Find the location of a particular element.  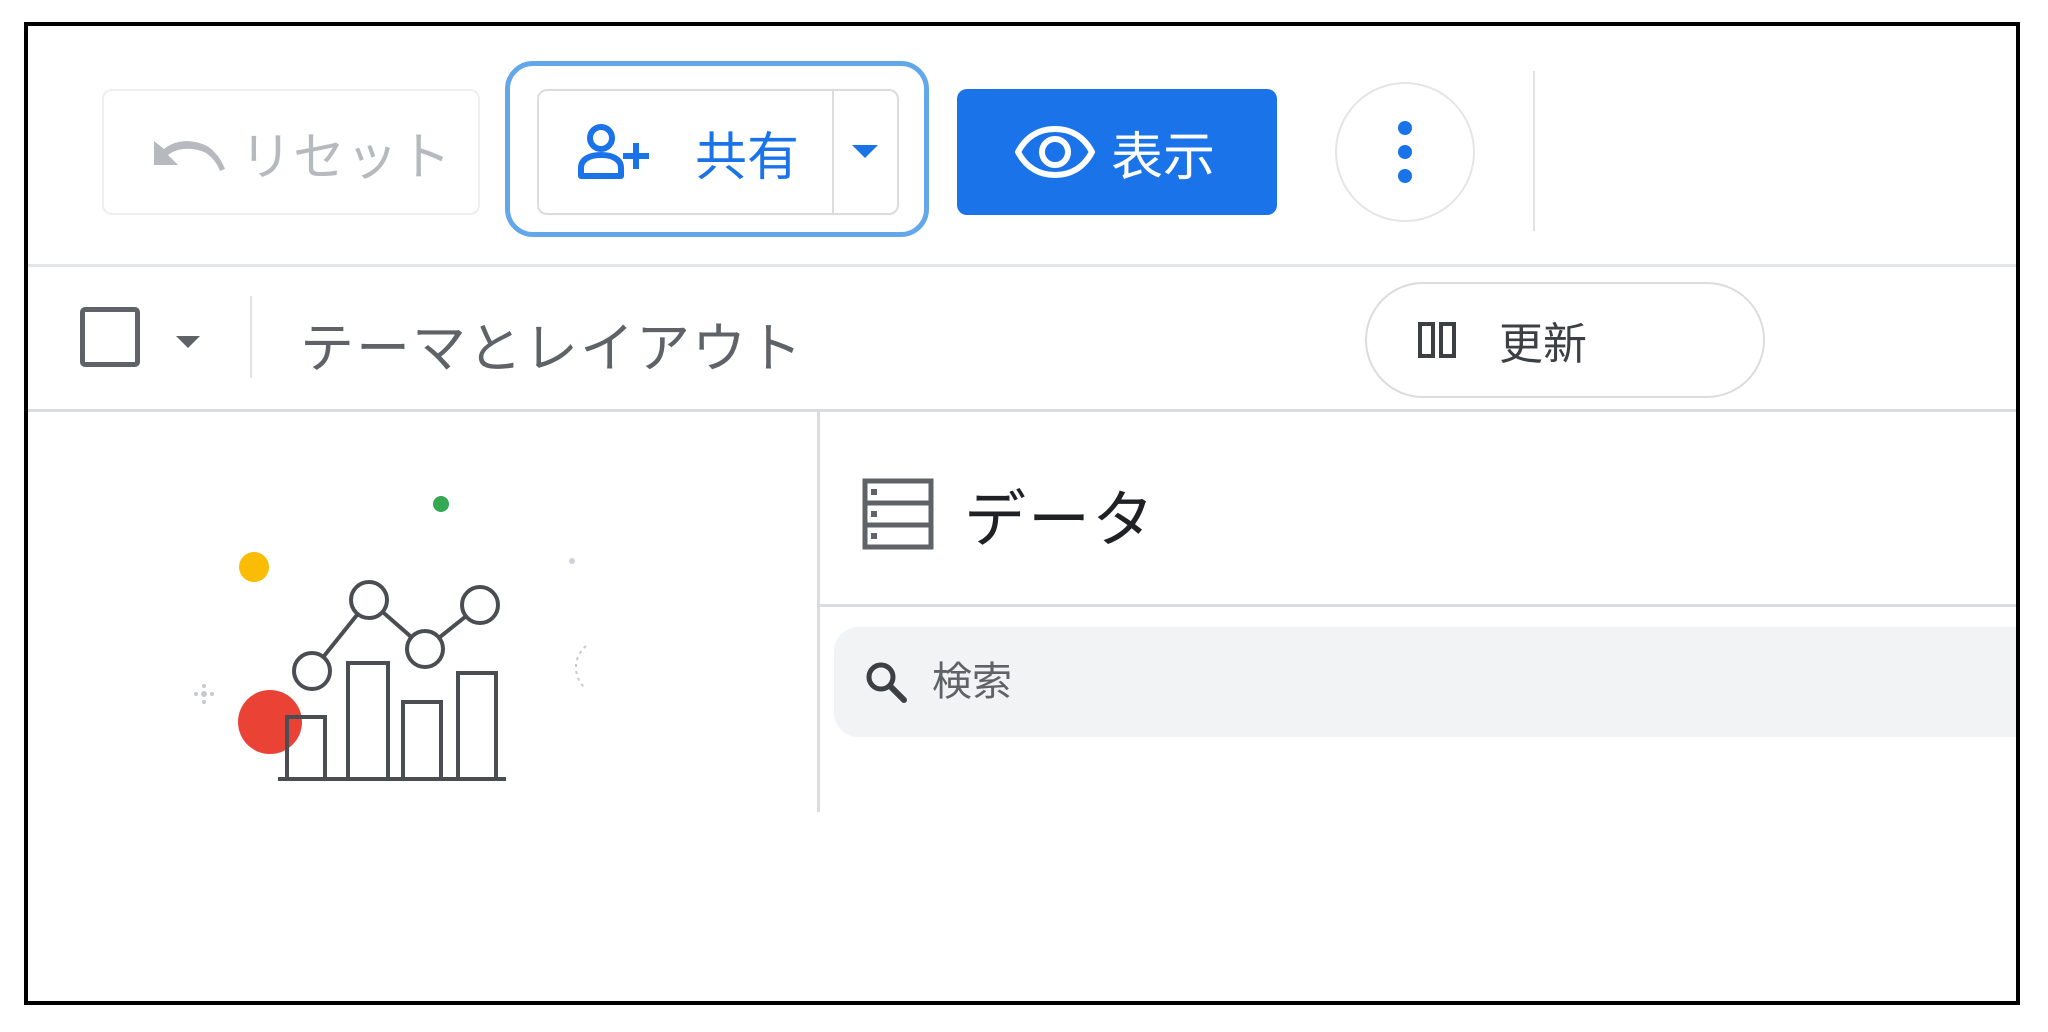

view-button: 表示 is located at coordinates (1117, 152).